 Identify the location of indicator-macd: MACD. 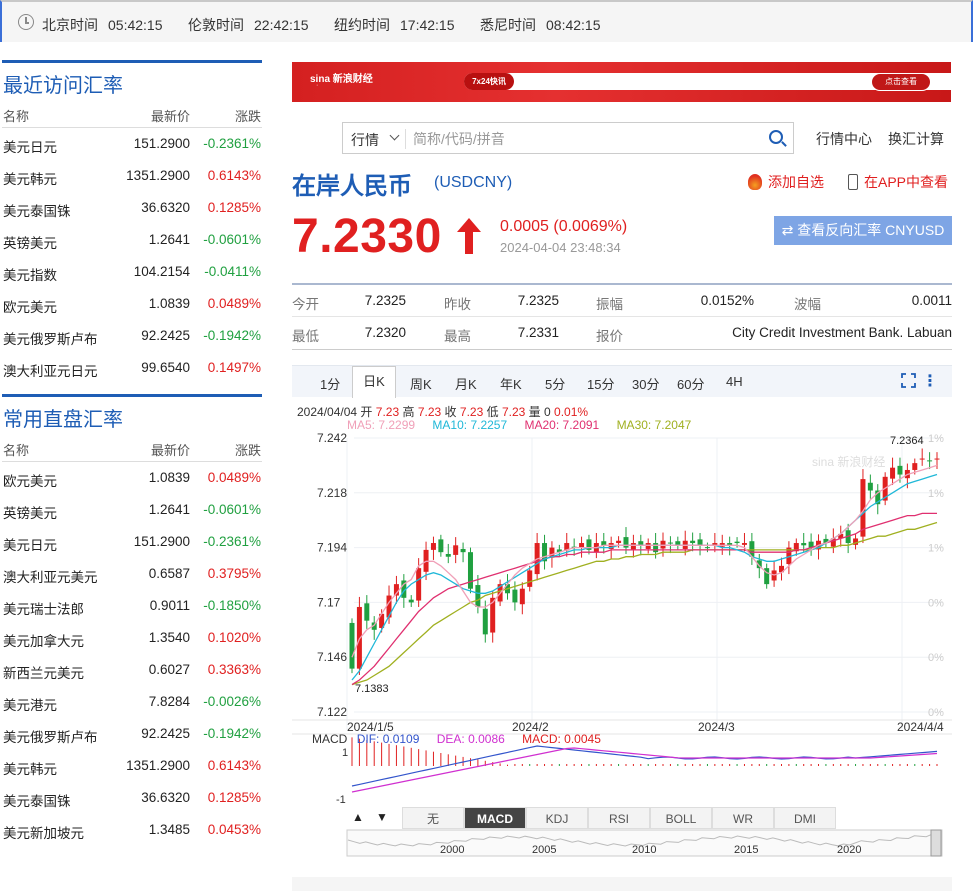
(495, 818).